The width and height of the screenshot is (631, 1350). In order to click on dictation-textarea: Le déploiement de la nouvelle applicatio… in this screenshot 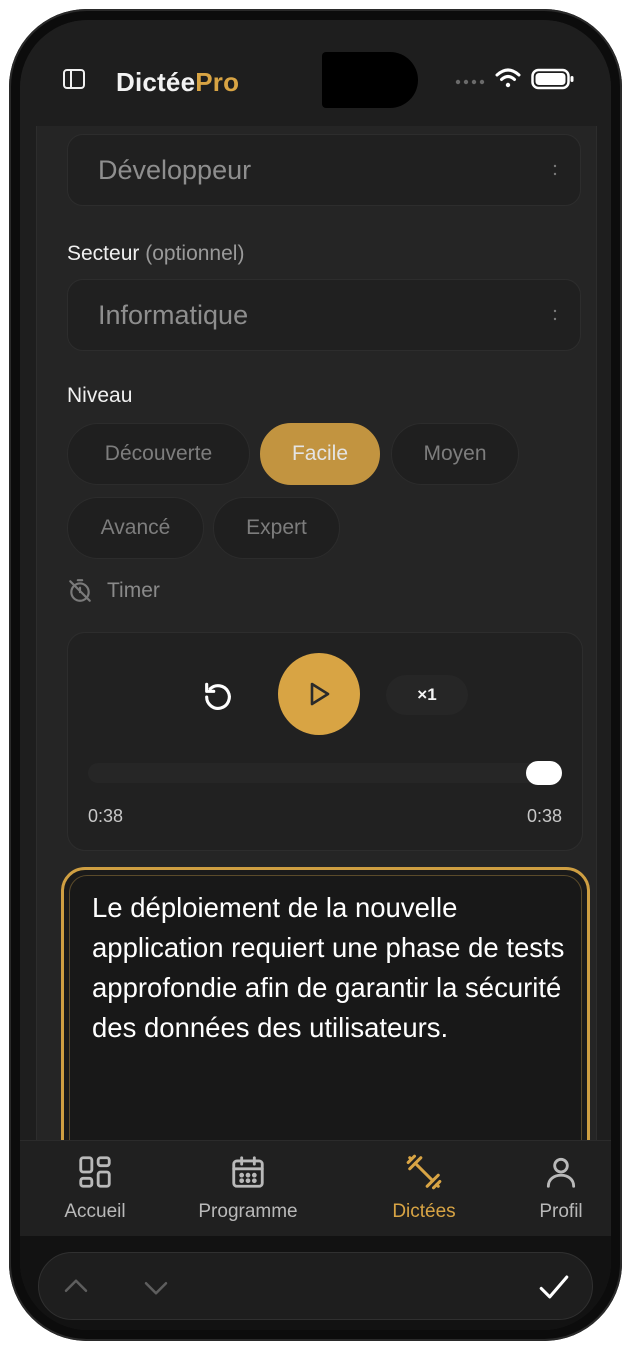, I will do `click(332, 1014)`.